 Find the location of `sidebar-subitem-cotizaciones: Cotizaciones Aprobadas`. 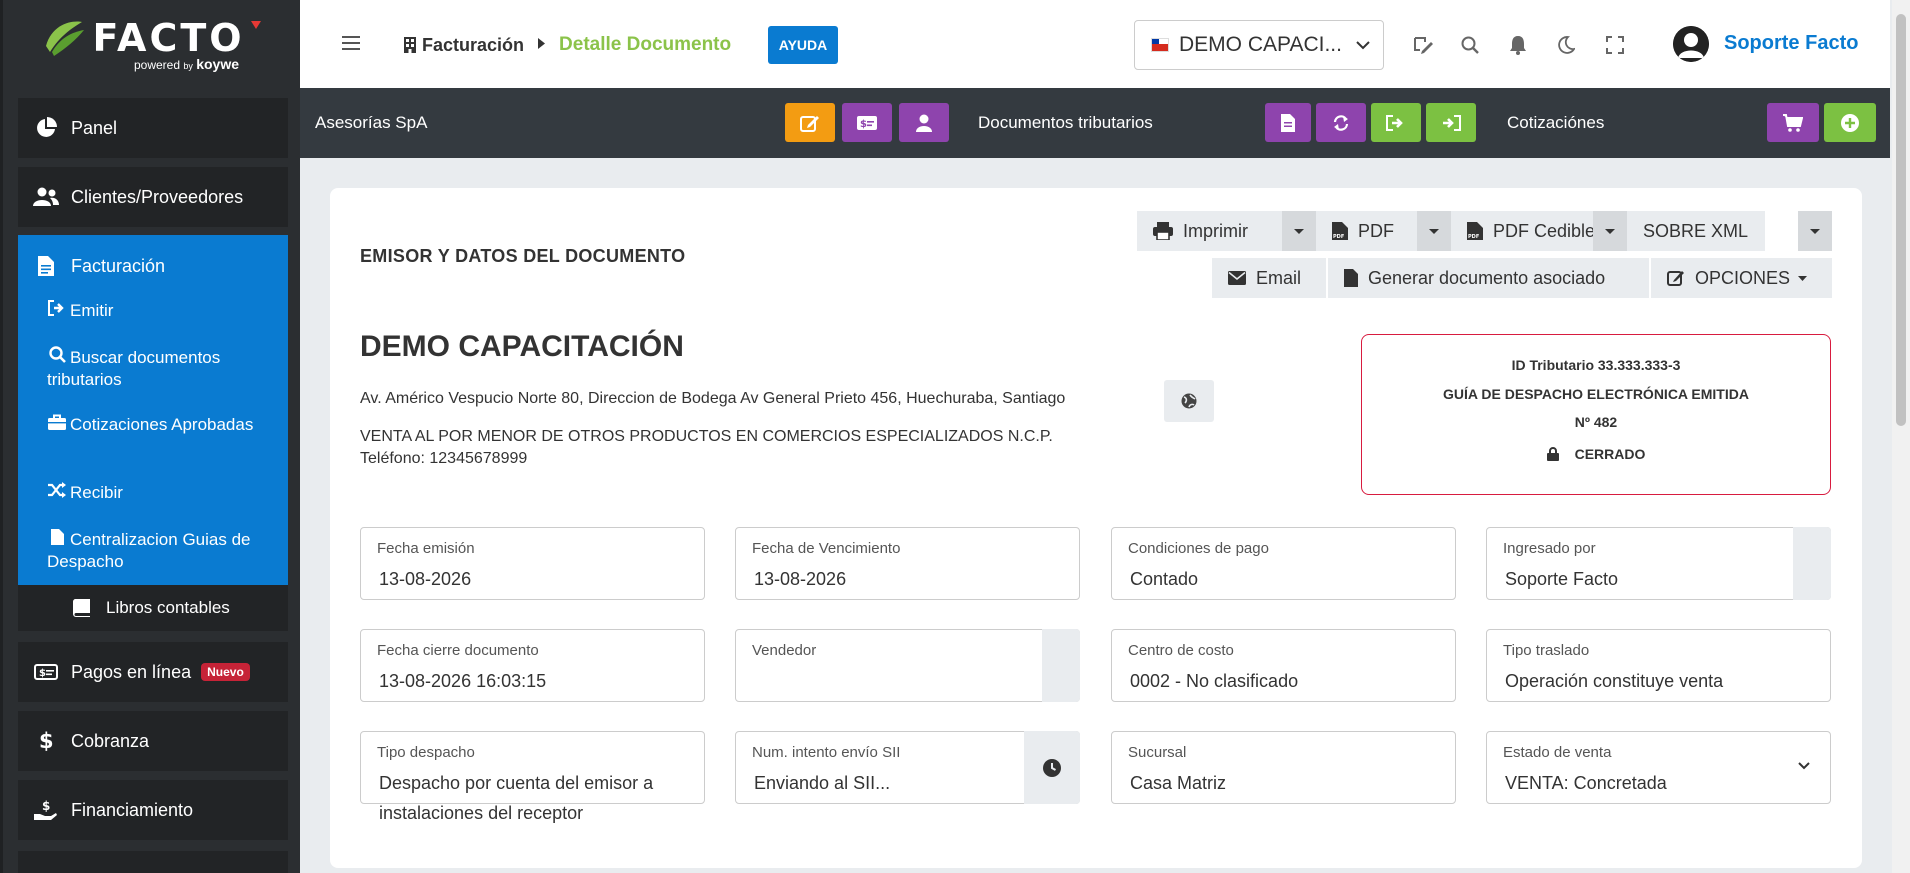

sidebar-subitem-cotizaciones: Cotizaciones Aprobadas is located at coordinates (152, 425).